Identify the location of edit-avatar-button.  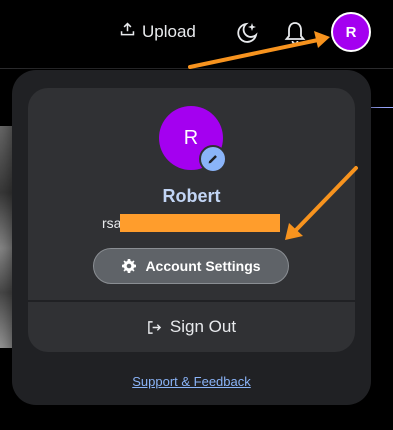
(213, 159).